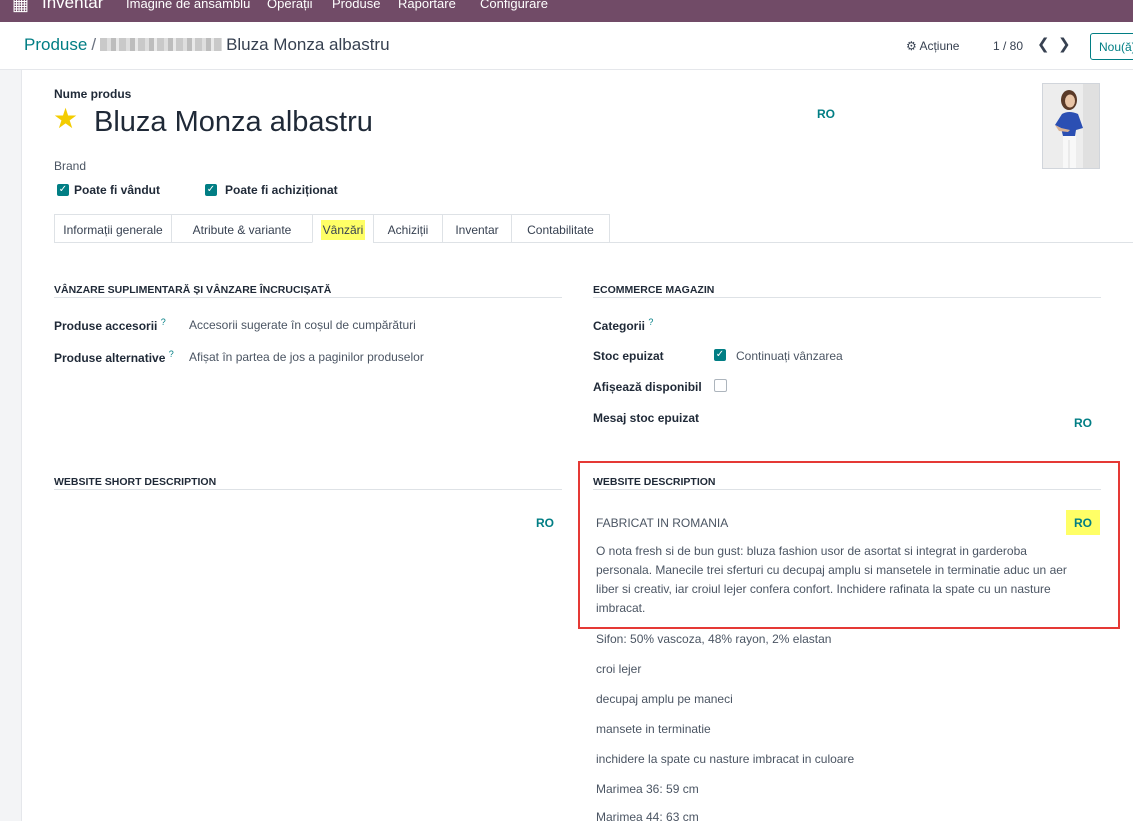 This screenshot has height=821, width=1133. I want to click on menu-item-operations: Operații, so click(290, 5).